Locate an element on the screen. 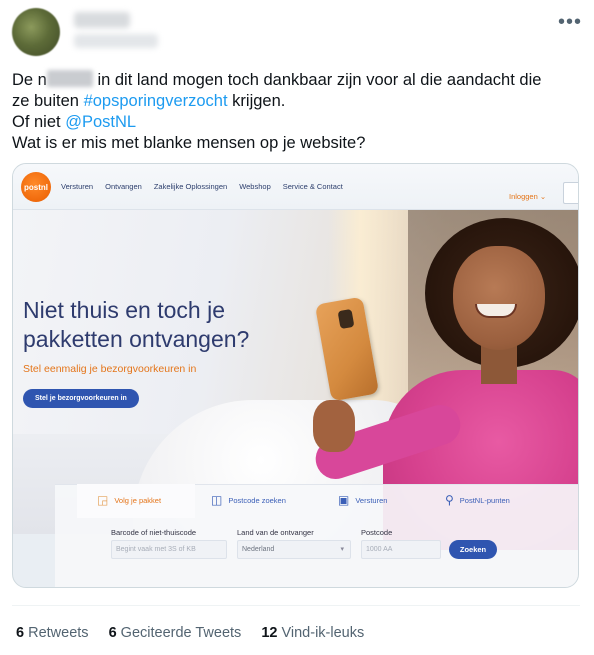 Image resolution: width=594 pixels, height=655 pixels. tab-label: Postcode zoeken is located at coordinates (257, 500).